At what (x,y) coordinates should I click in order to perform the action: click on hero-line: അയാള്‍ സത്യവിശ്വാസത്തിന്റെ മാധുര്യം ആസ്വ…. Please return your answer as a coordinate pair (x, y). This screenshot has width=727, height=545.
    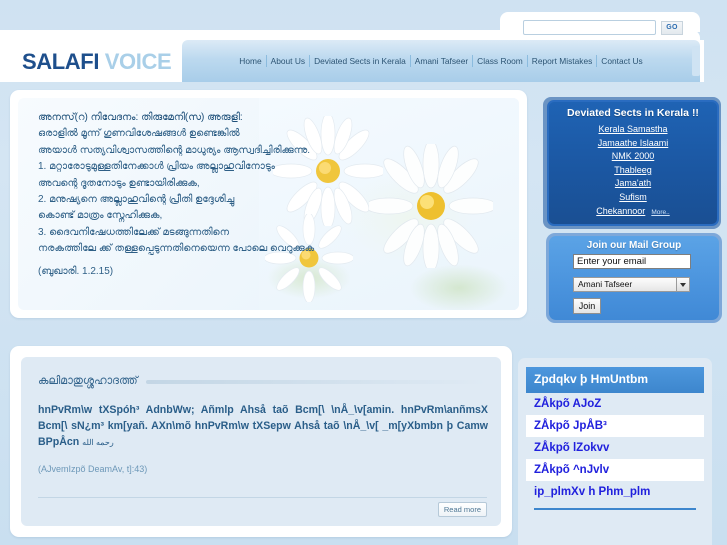
    Looking at the image, I should click on (174, 150).